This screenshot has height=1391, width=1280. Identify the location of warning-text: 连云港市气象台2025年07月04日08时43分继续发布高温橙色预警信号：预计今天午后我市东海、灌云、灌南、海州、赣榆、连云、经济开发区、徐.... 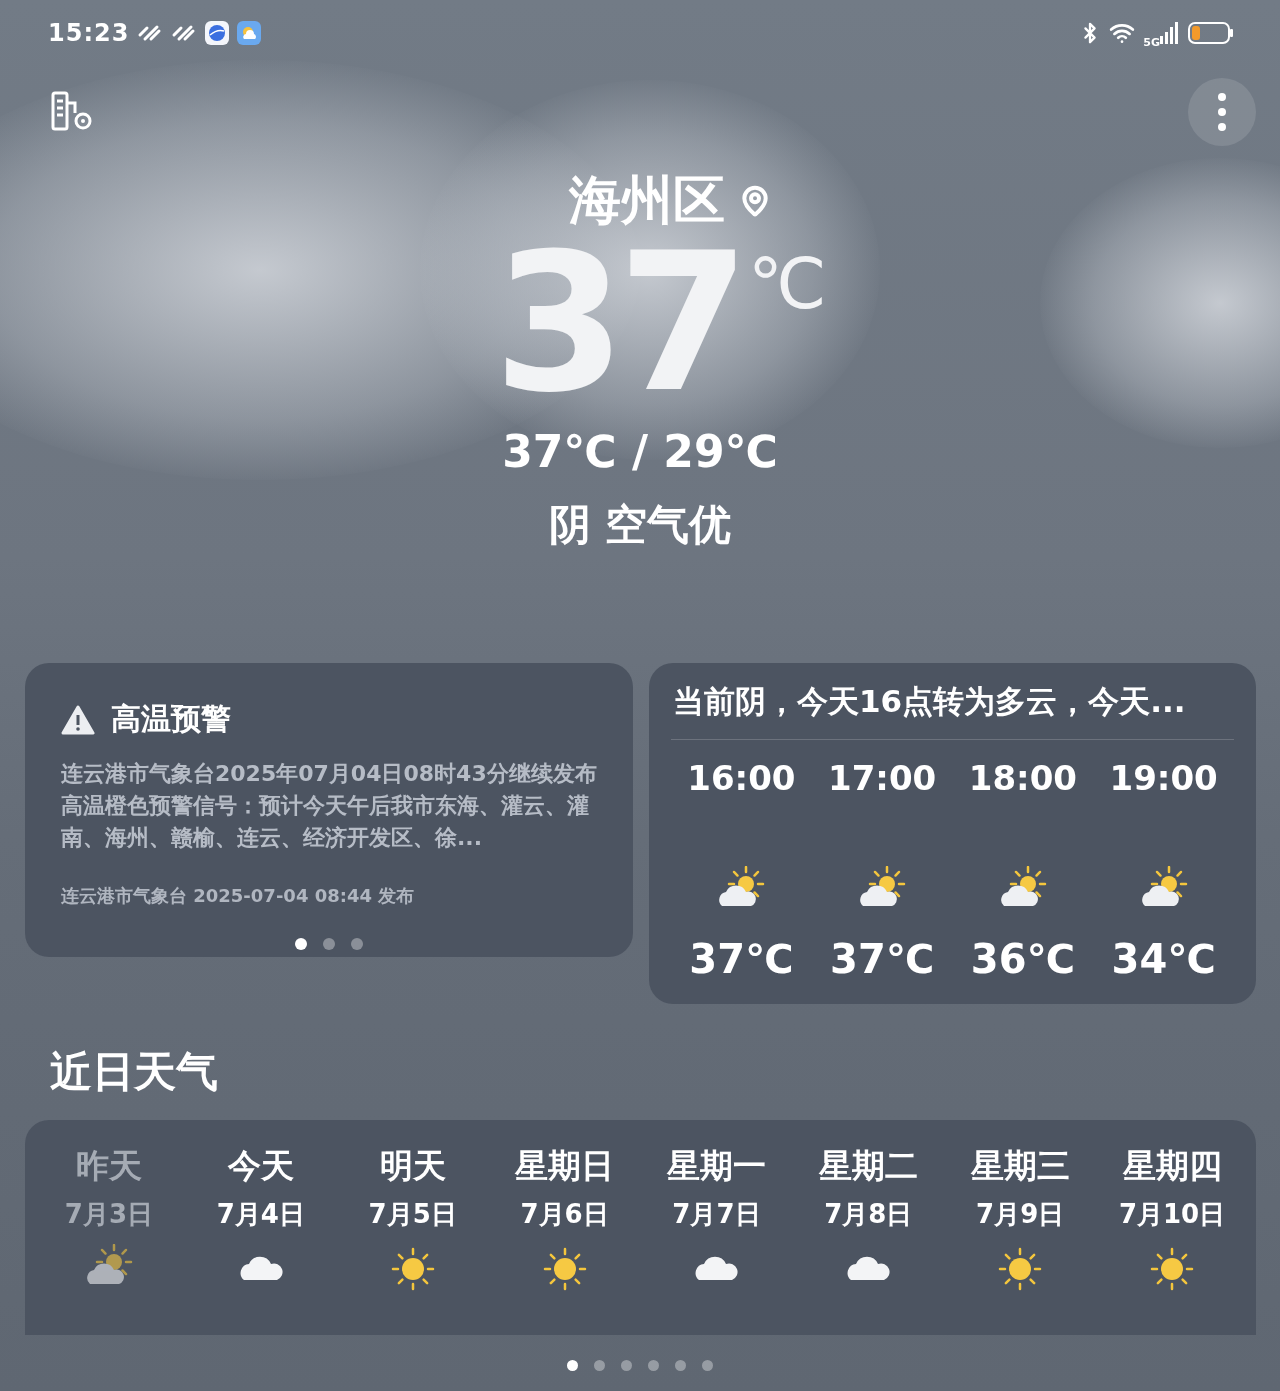
(329, 806).